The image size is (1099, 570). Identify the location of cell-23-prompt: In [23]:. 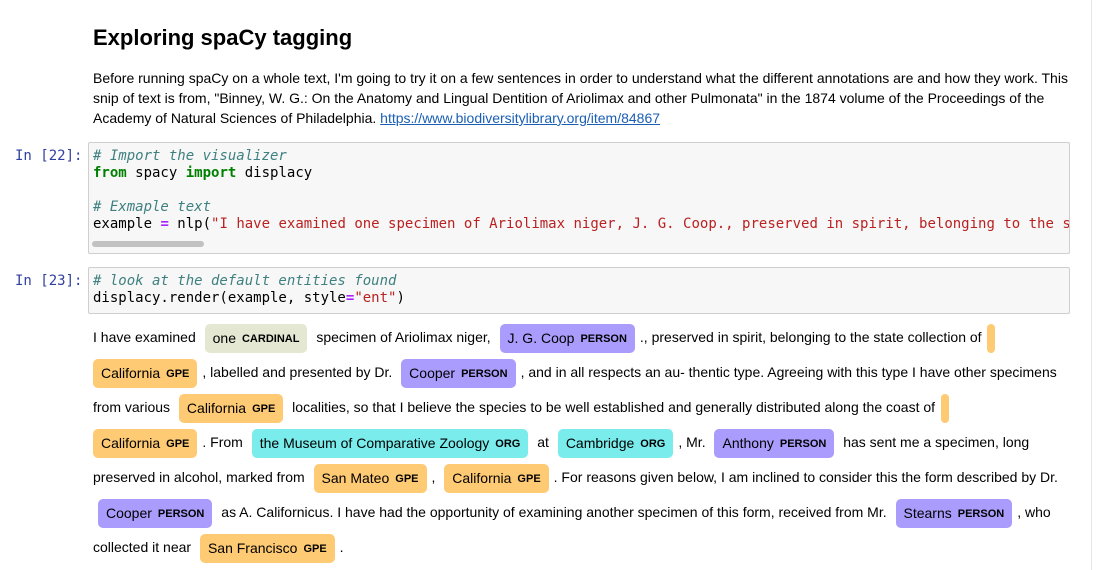
(49, 281).